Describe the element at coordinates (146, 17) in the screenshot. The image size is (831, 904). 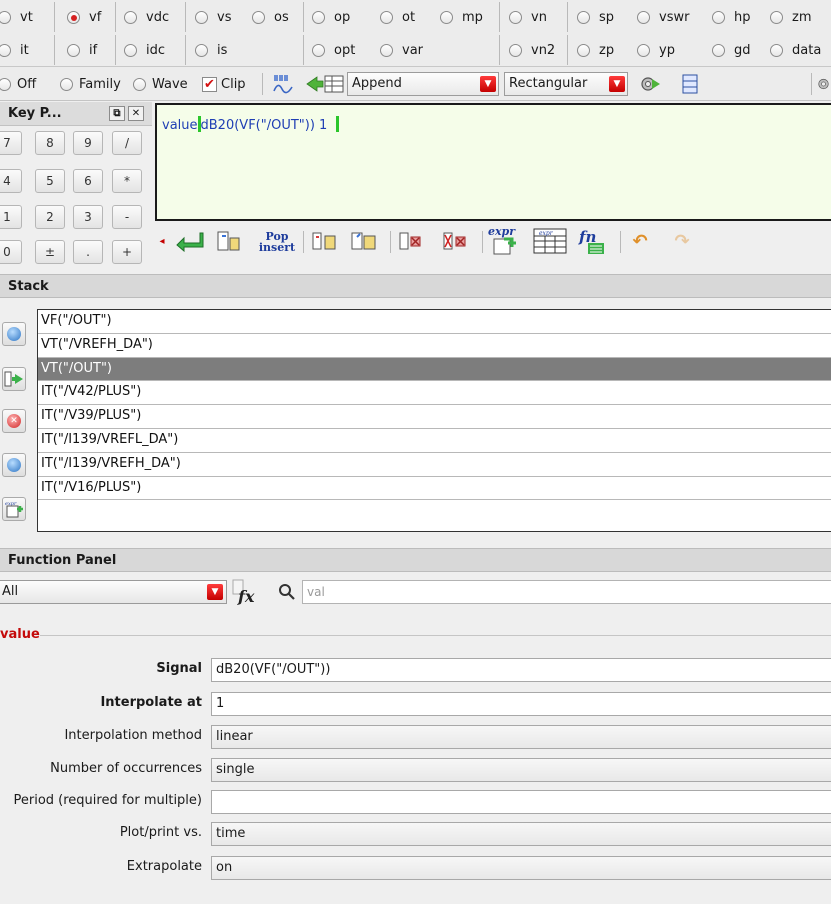
I see `radio-vdc: vdc` at that location.